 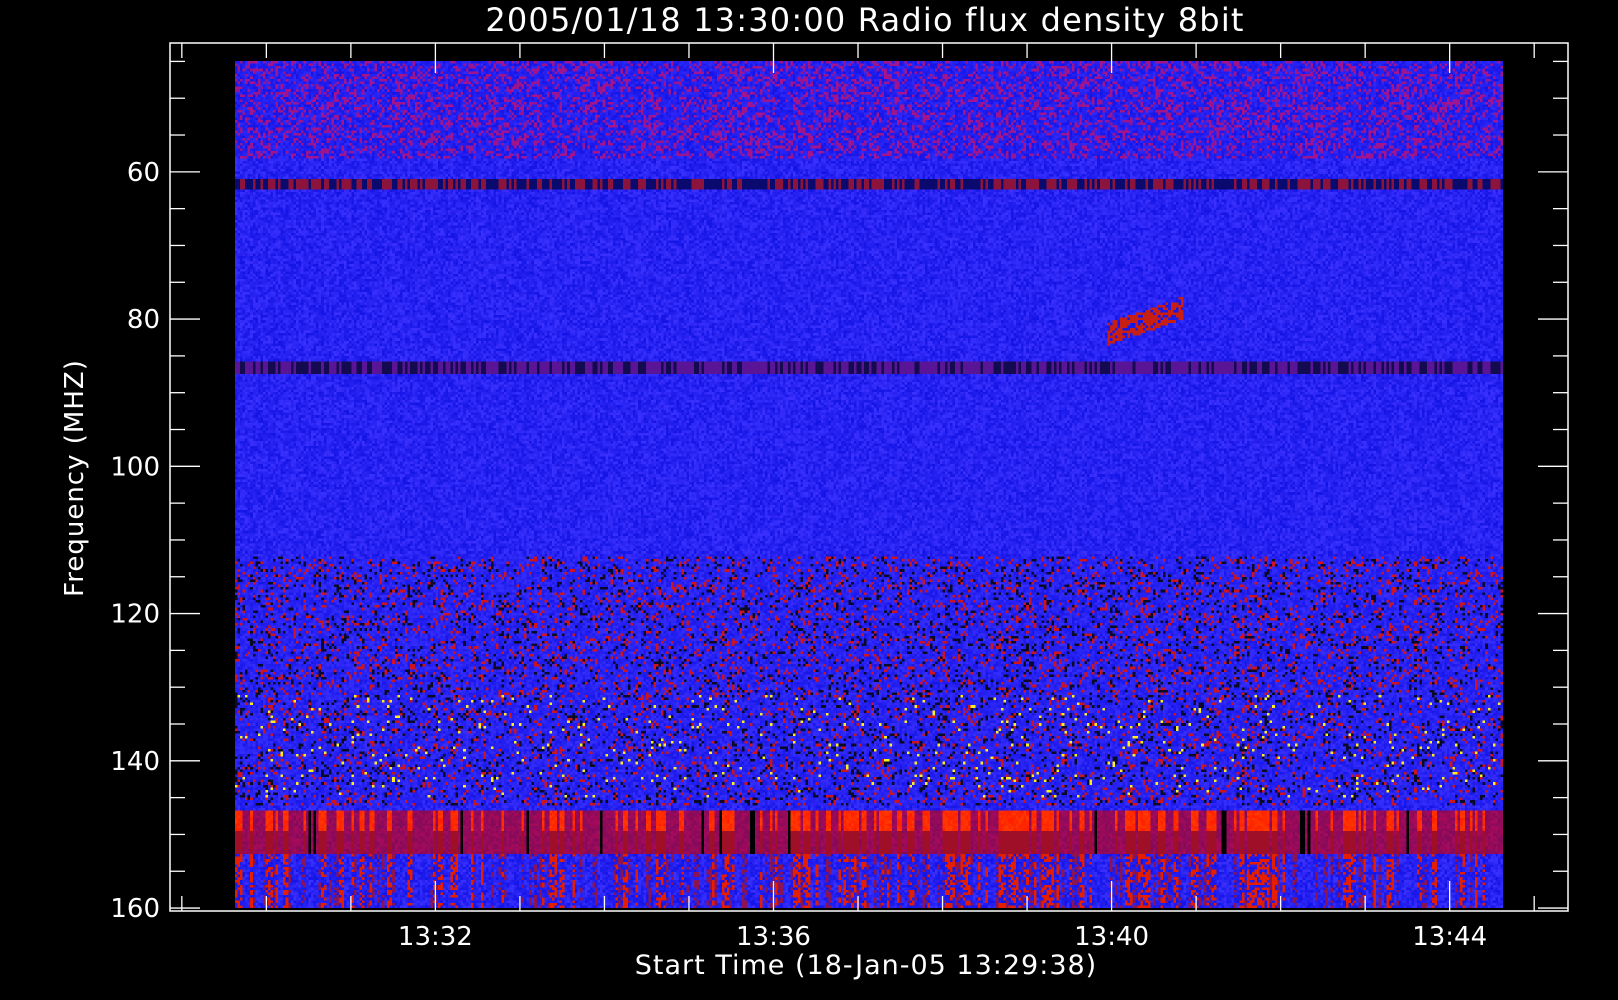 I want to click on x-tick-label: 13:32, so click(x=435, y=937).